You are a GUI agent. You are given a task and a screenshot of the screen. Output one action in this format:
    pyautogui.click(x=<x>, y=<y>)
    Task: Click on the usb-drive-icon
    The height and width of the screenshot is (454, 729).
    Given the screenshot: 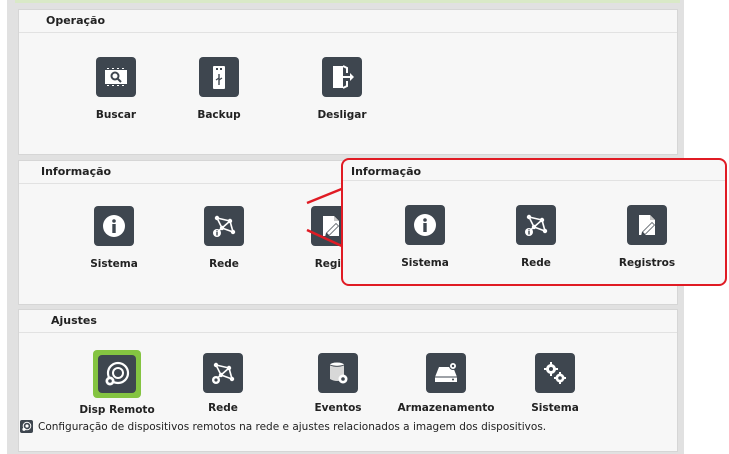 What is the action you would take?
    pyautogui.click(x=219, y=77)
    